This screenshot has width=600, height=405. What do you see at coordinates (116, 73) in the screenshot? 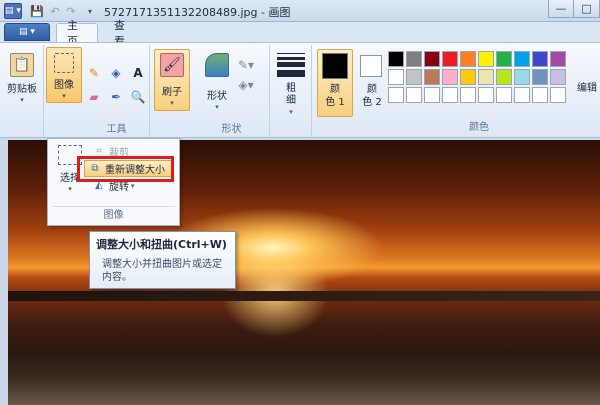
I see `fill-icon: ◈` at bounding box center [116, 73].